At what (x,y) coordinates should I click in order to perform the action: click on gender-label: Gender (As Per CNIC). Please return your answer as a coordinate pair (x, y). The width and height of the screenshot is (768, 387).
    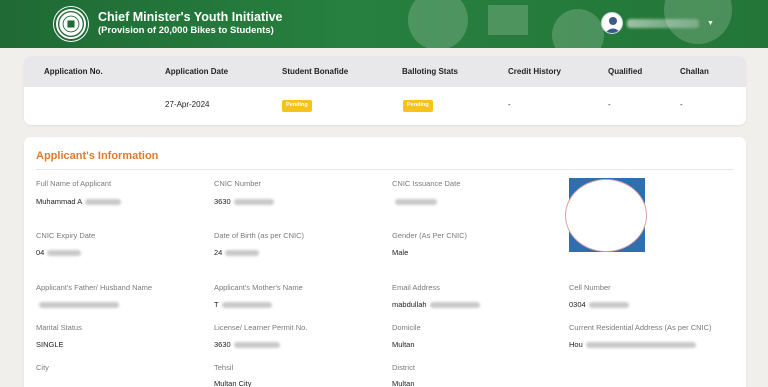
    Looking at the image, I should click on (430, 235).